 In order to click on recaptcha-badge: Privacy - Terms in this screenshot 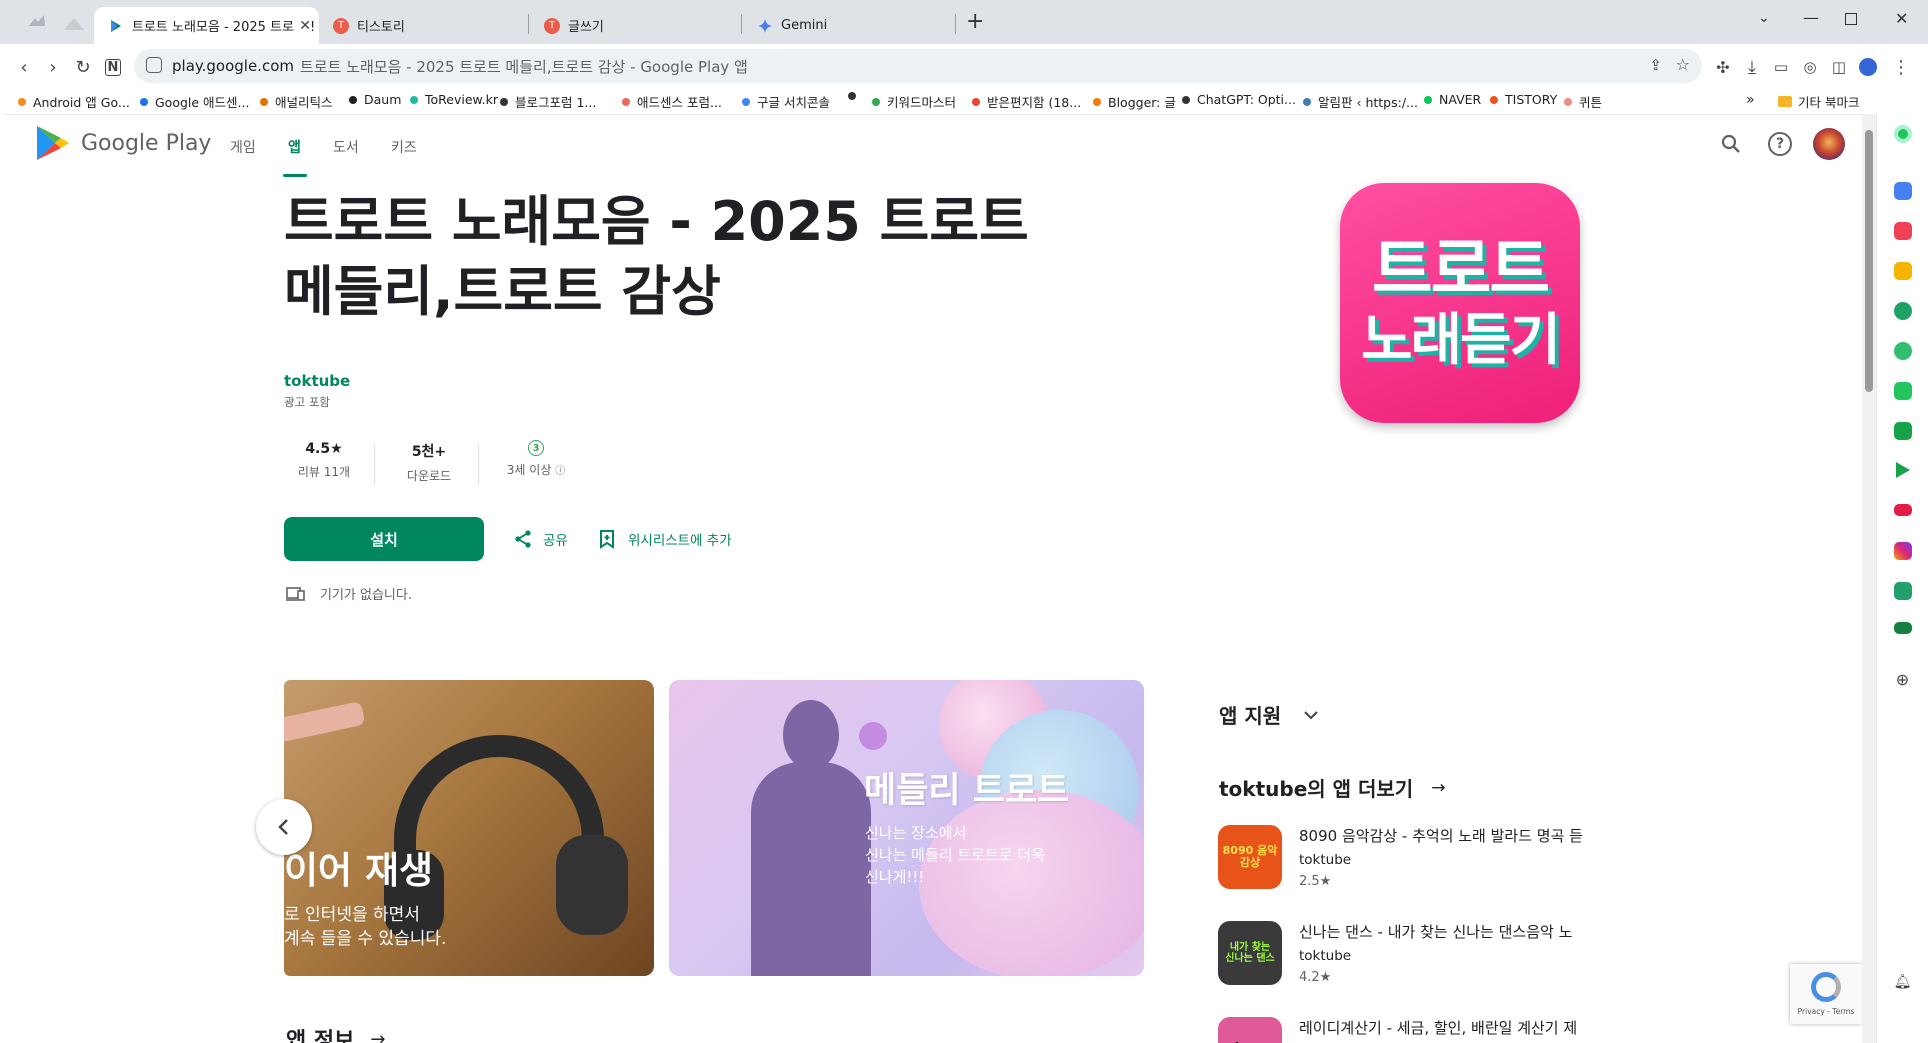, I will do `click(1826, 994)`.